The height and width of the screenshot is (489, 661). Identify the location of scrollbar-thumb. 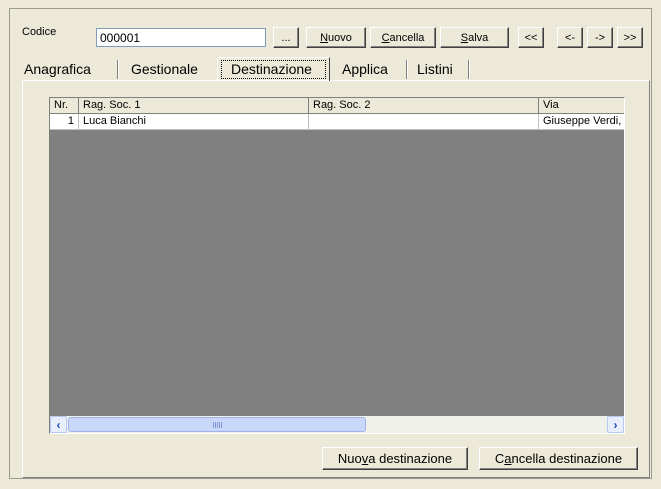
(217, 424).